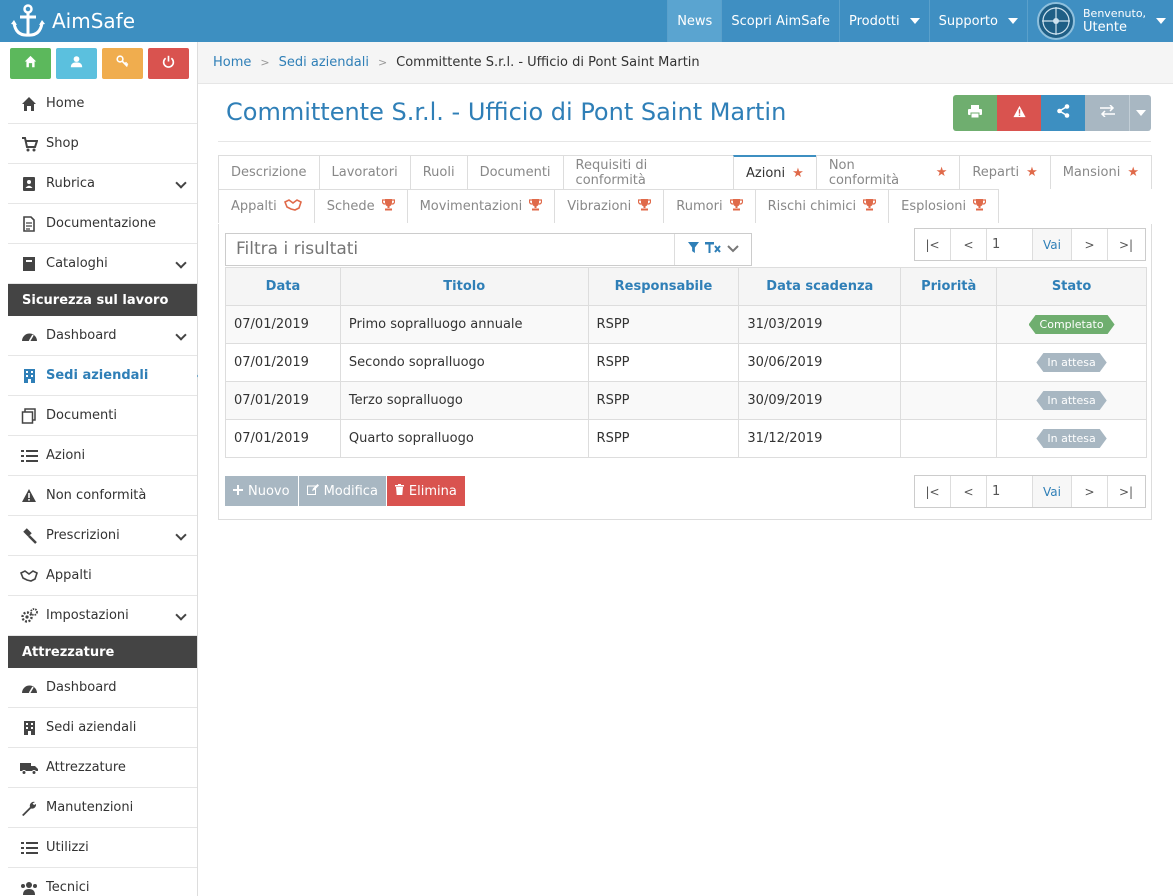  Describe the element at coordinates (102, 336) in the screenshot. I see `sidebar-item-dashboard: Dashboard` at that location.